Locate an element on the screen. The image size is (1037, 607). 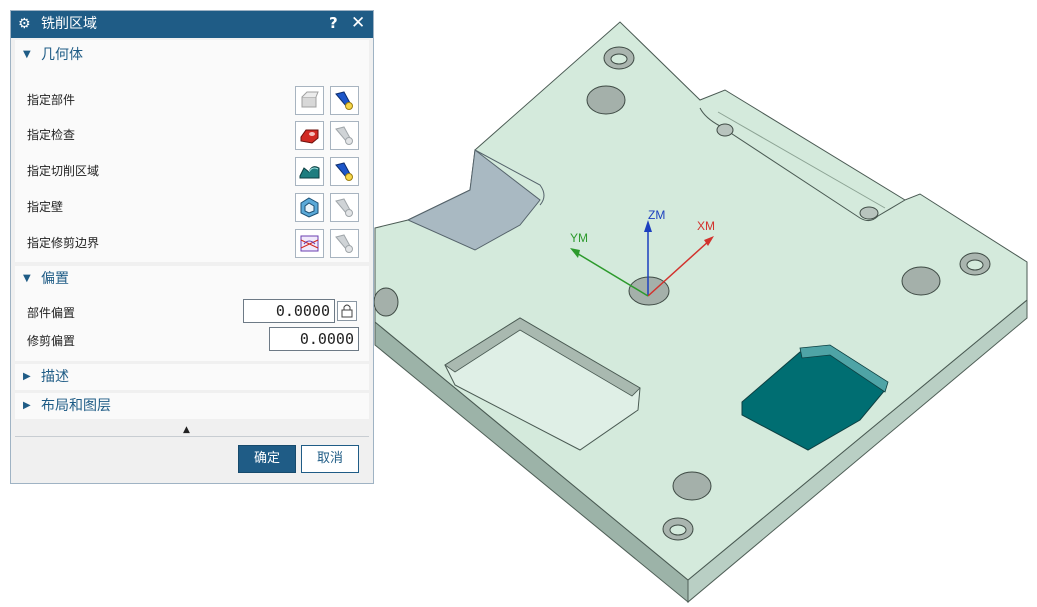
lock-icon is located at coordinates (347, 311).